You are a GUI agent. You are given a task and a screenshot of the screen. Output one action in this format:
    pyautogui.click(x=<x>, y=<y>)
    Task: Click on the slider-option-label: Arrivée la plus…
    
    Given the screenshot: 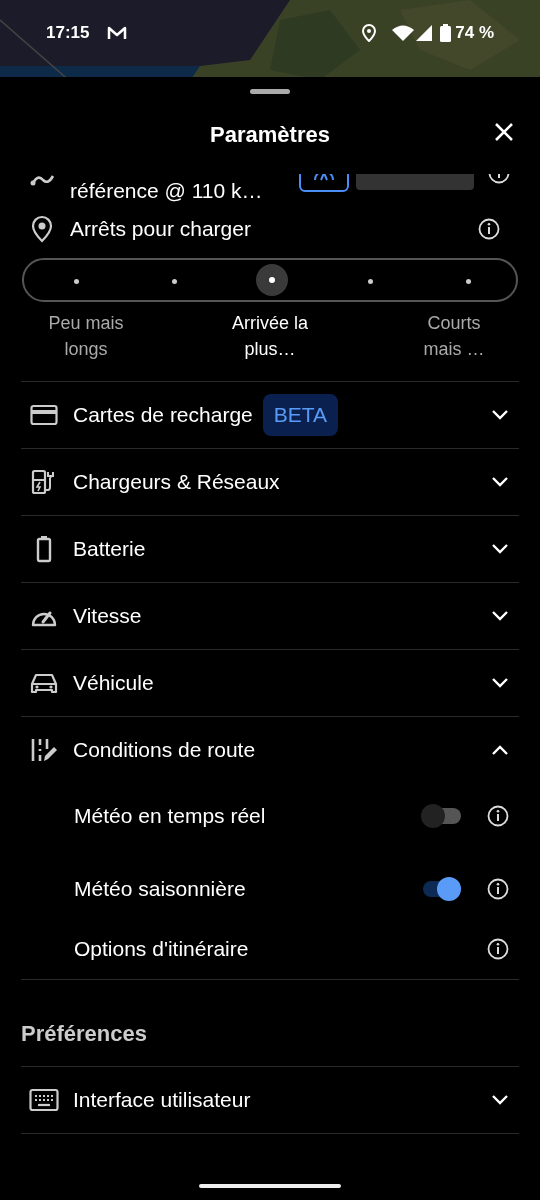 What is the action you would take?
    pyautogui.click(x=270, y=345)
    